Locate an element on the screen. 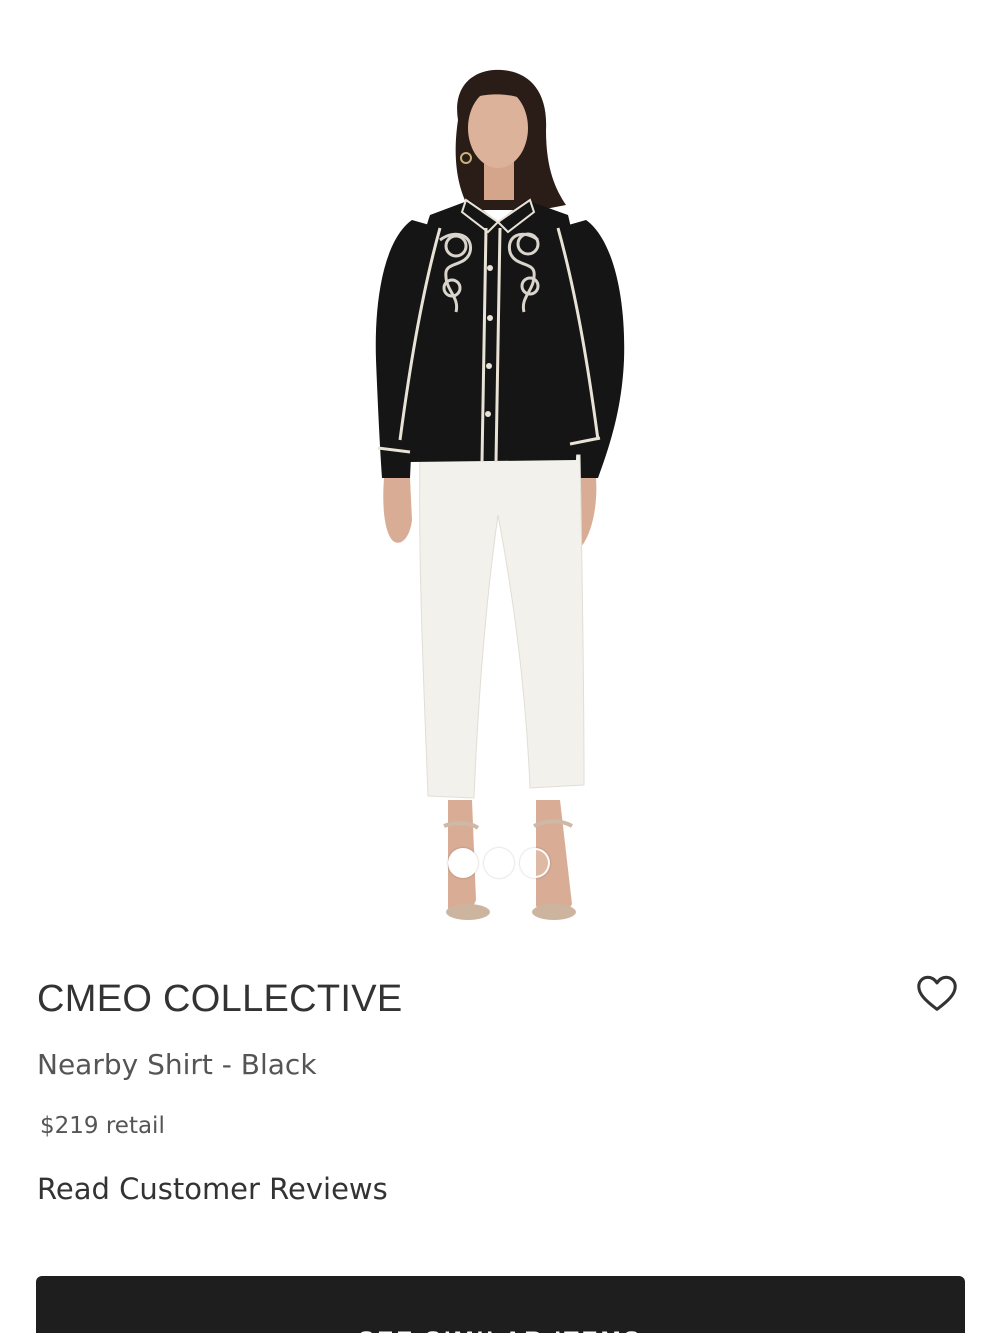 The image size is (1000, 1333). read-reviews-link: Read Customer Reviews is located at coordinates (212, 1189).